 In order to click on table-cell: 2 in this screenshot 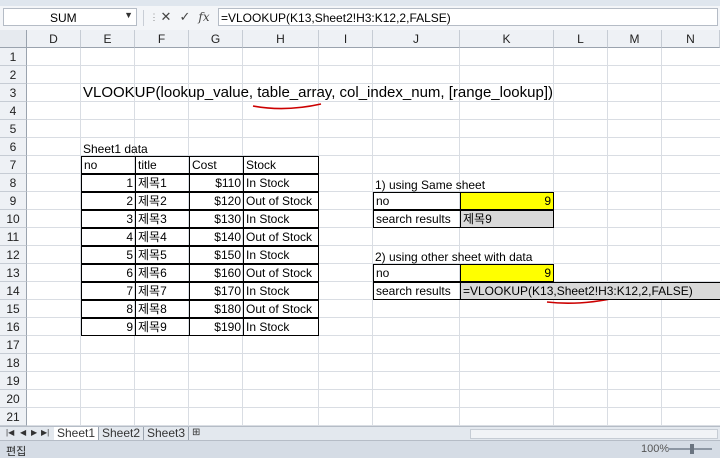, I will do `click(108, 201)`.